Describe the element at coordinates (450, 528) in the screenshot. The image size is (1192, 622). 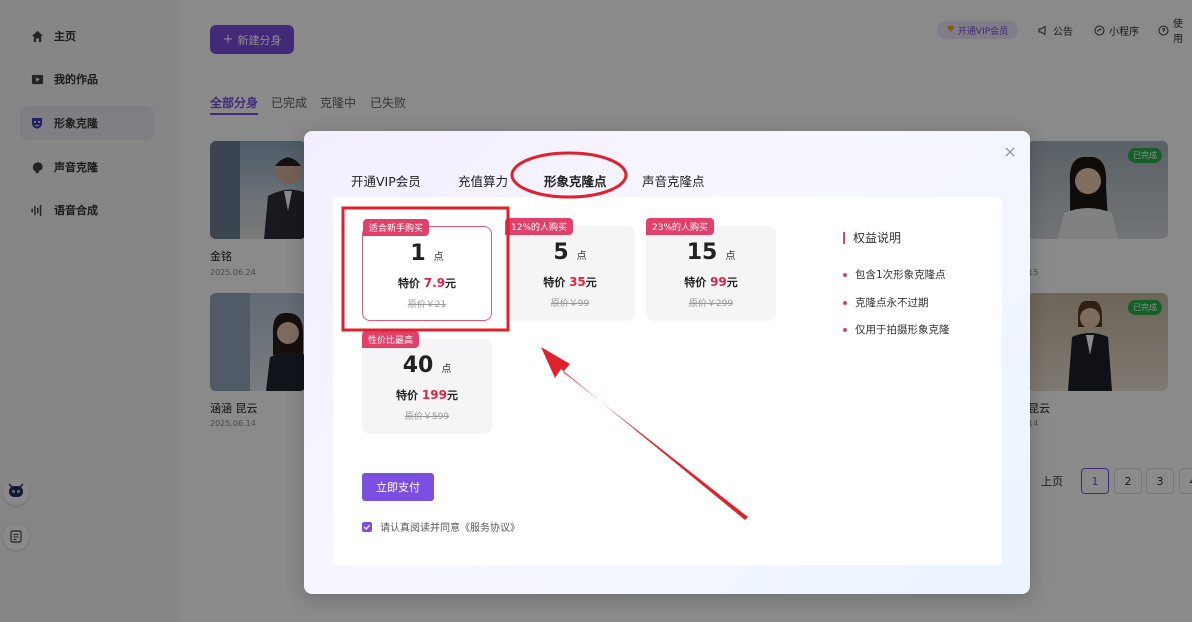
I see `agreement-text: 请认真阅读并同意《服务协议》` at that location.